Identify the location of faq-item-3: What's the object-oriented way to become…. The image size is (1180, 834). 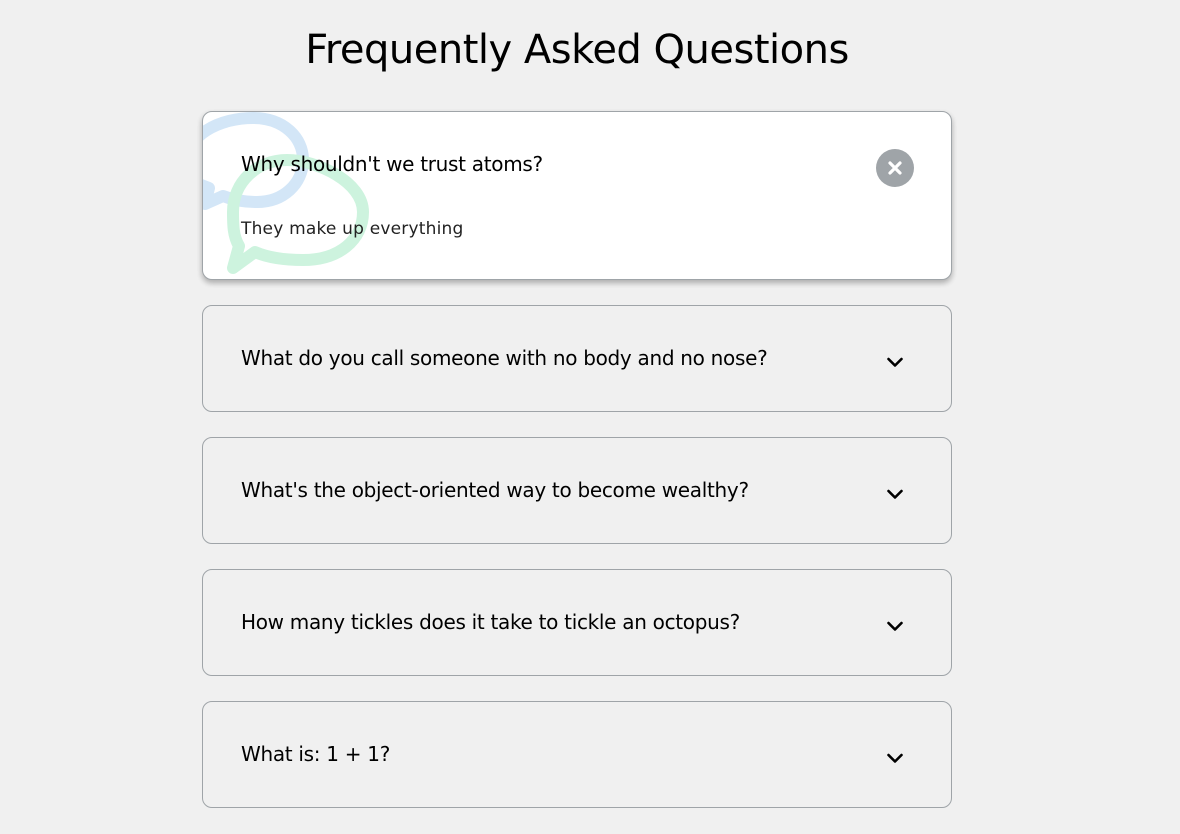
(577, 490).